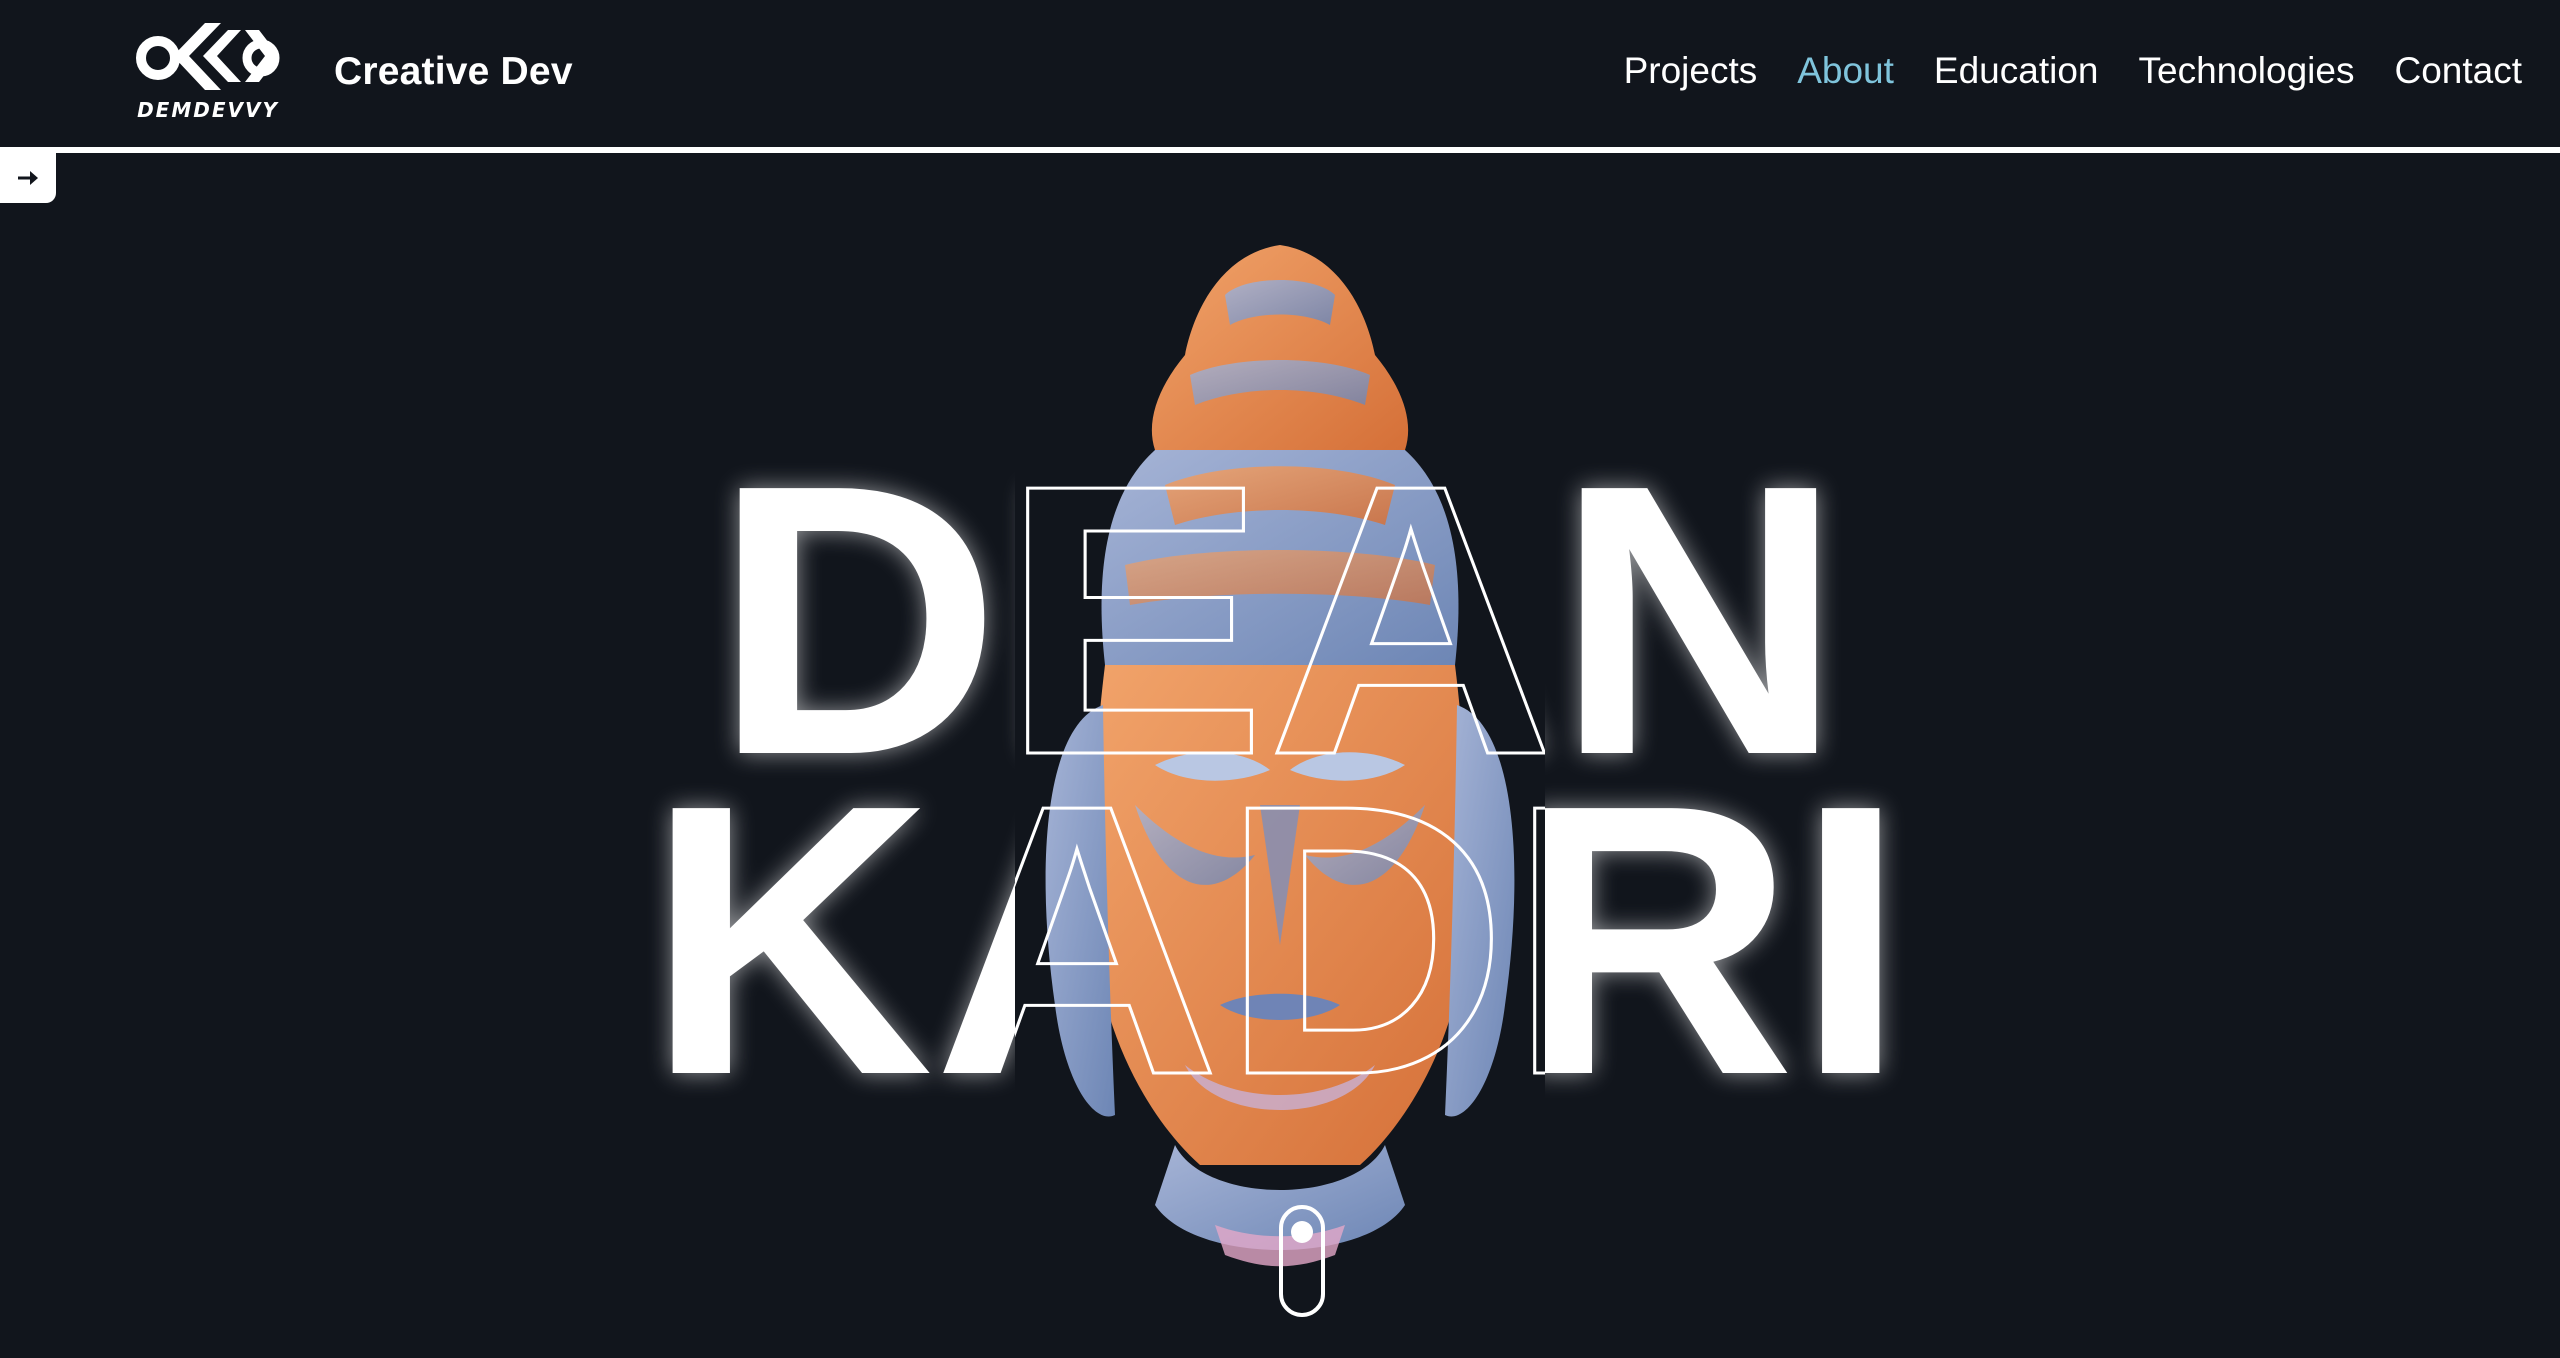  I want to click on sidebar-toggle-button, so click(28, 178).